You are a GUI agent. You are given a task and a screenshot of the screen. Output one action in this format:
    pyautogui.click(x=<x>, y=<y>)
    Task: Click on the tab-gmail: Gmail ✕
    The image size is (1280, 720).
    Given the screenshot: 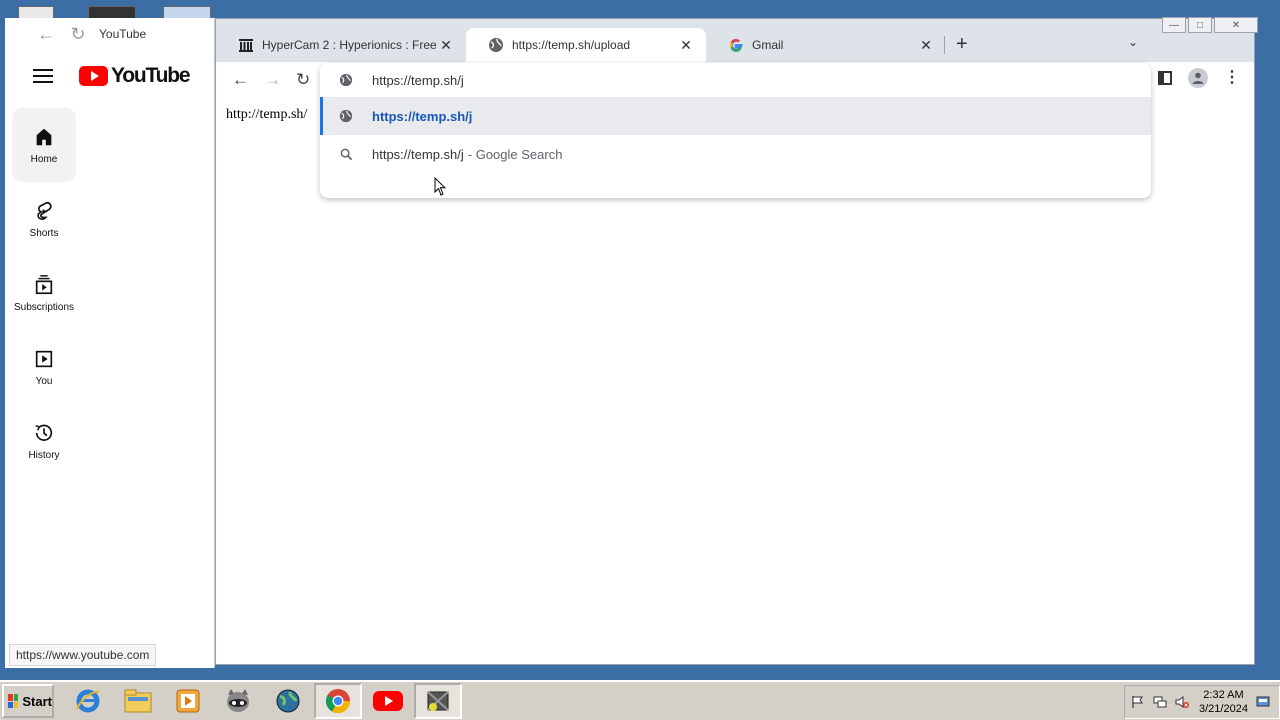 What is the action you would take?
    pyautogui.click(x=826, y=45)
    